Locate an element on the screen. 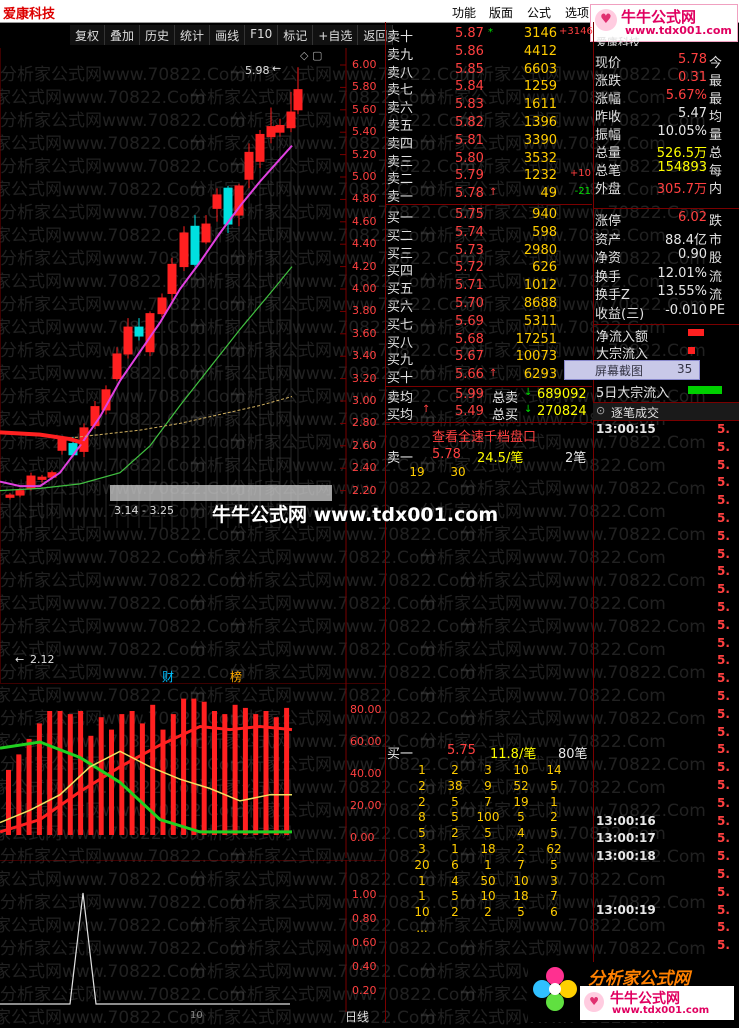 This screenshot has height=1028, width=739. bid-volume: 10073 is located at coordinates (536, 357).